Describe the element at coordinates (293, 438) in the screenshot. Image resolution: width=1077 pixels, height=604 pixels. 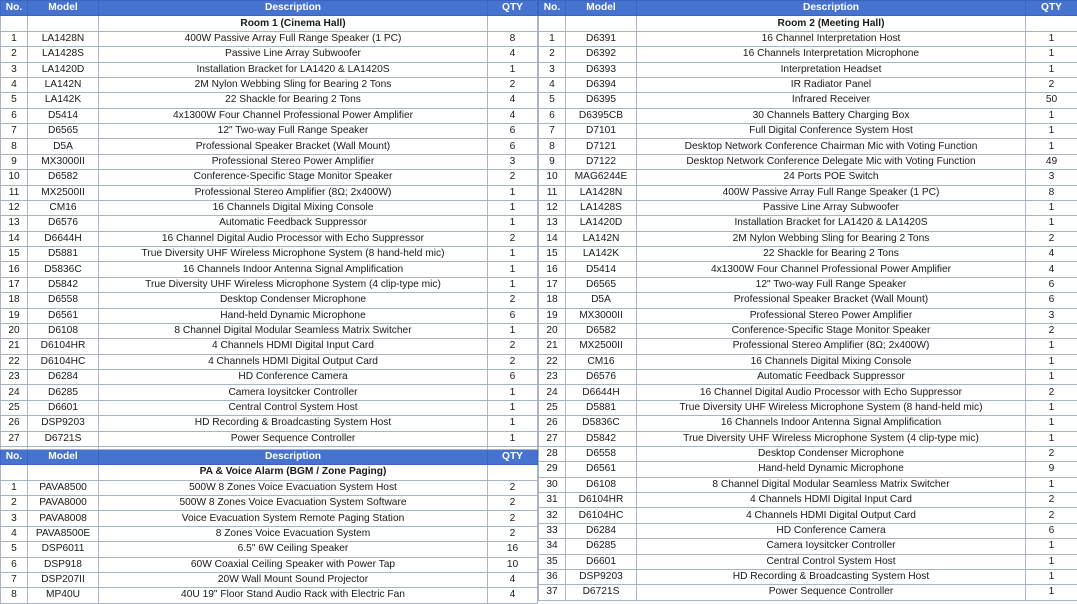
I see `description-cell: Power Sequence Controller` at that location.